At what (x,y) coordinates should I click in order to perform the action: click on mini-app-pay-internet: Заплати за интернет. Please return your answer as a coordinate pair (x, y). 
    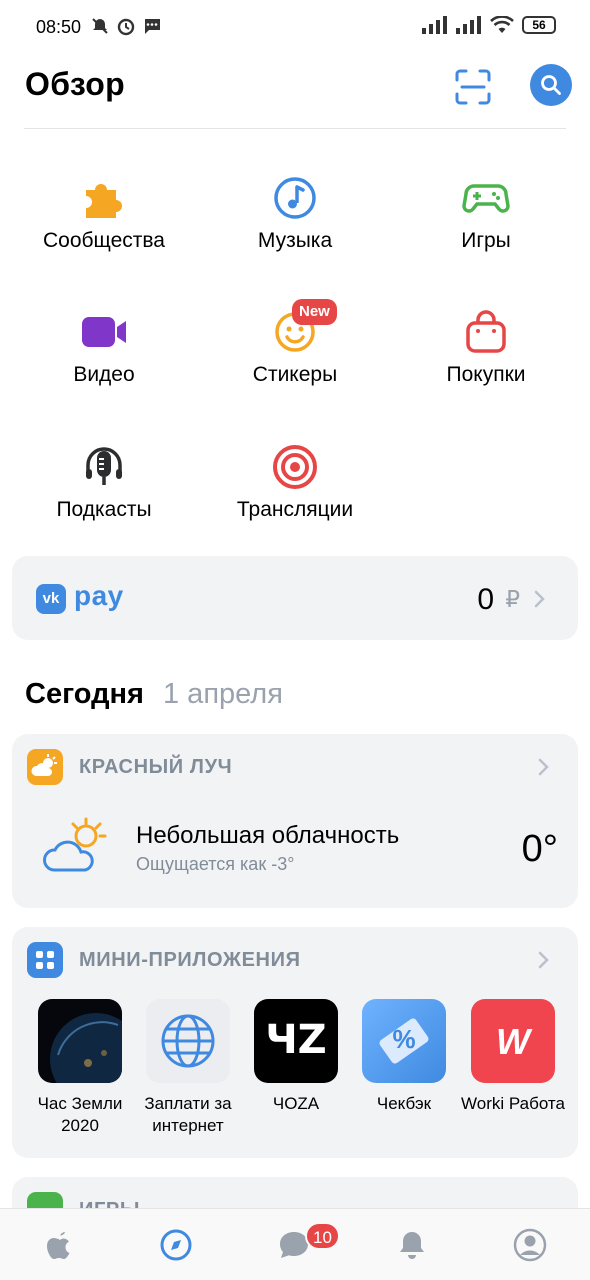
    Looking at the image, I should click on (188, 1068).